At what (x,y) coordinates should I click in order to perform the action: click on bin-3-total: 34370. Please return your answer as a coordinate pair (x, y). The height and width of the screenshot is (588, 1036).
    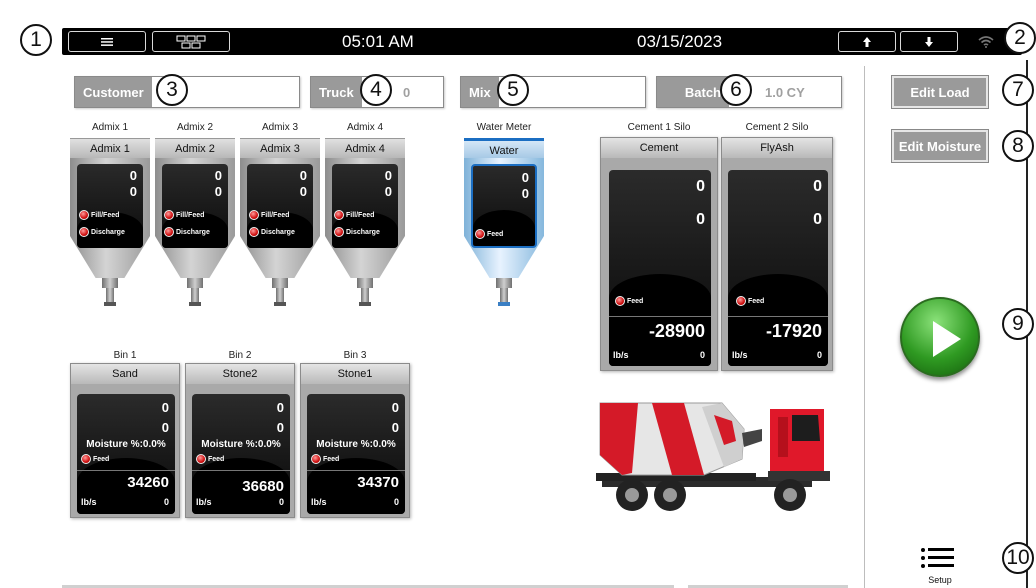
    Looking at the image, I should click on (378, 482).